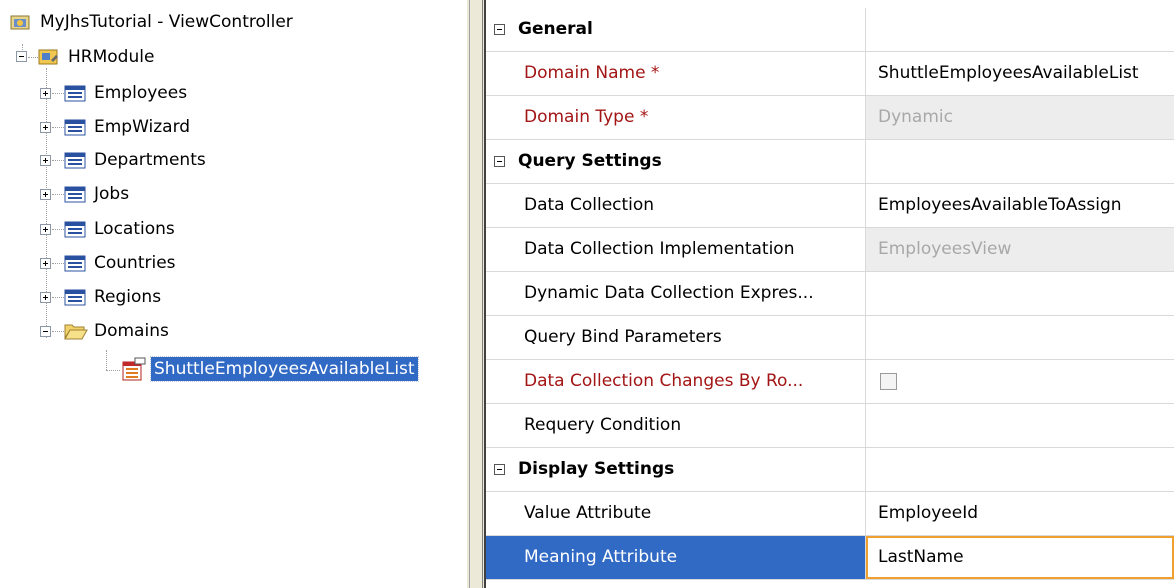 The height and width of the screenshot is (588, 1174). I want to click on property-row-domain-type: Domain Type * Dynamic, so click(830, 118).